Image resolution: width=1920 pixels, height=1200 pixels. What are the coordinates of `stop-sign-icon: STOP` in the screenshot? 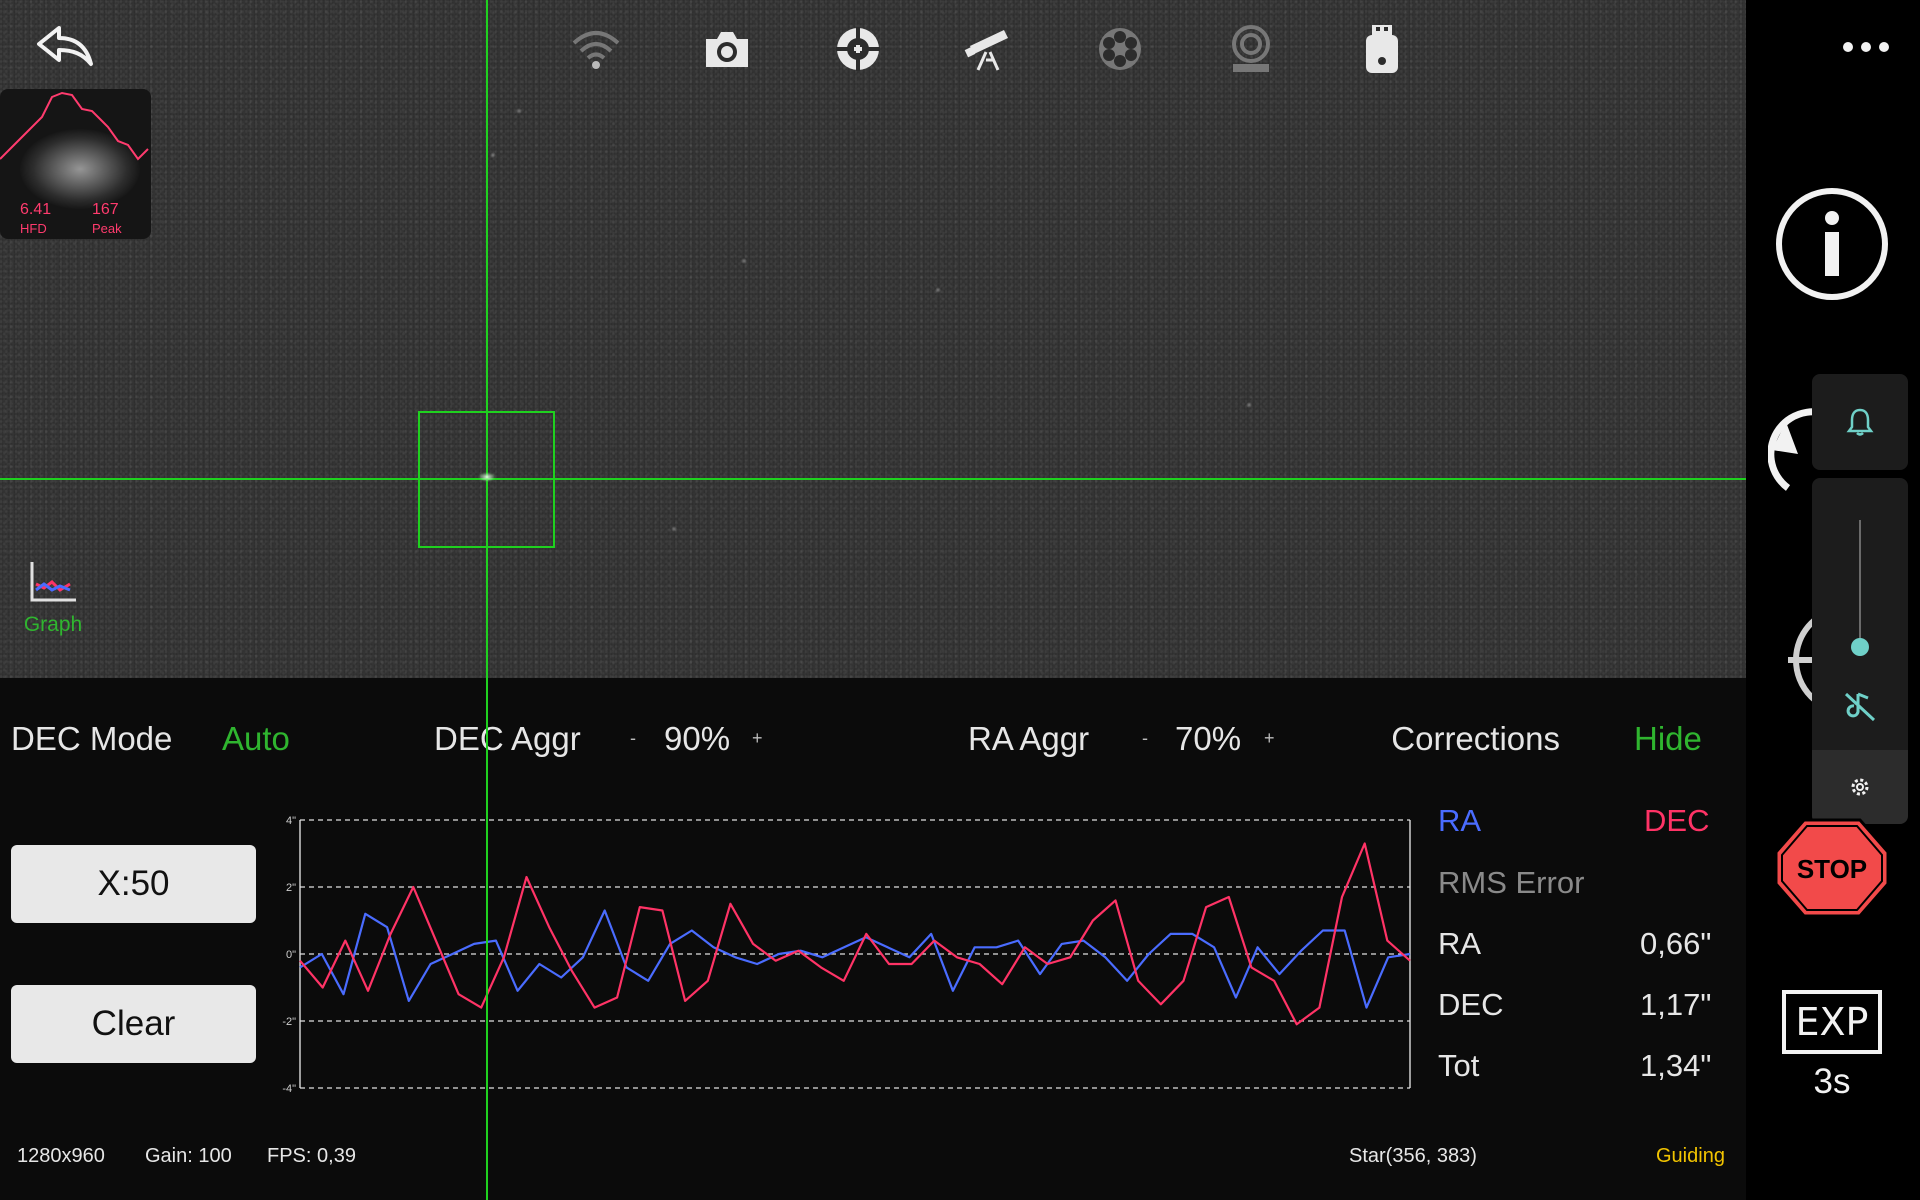 It's located at (1832, 868).